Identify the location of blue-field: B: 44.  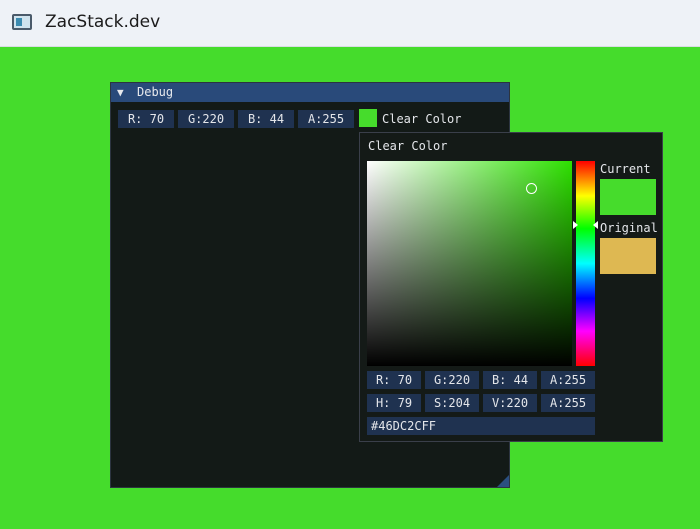
(266, 119).